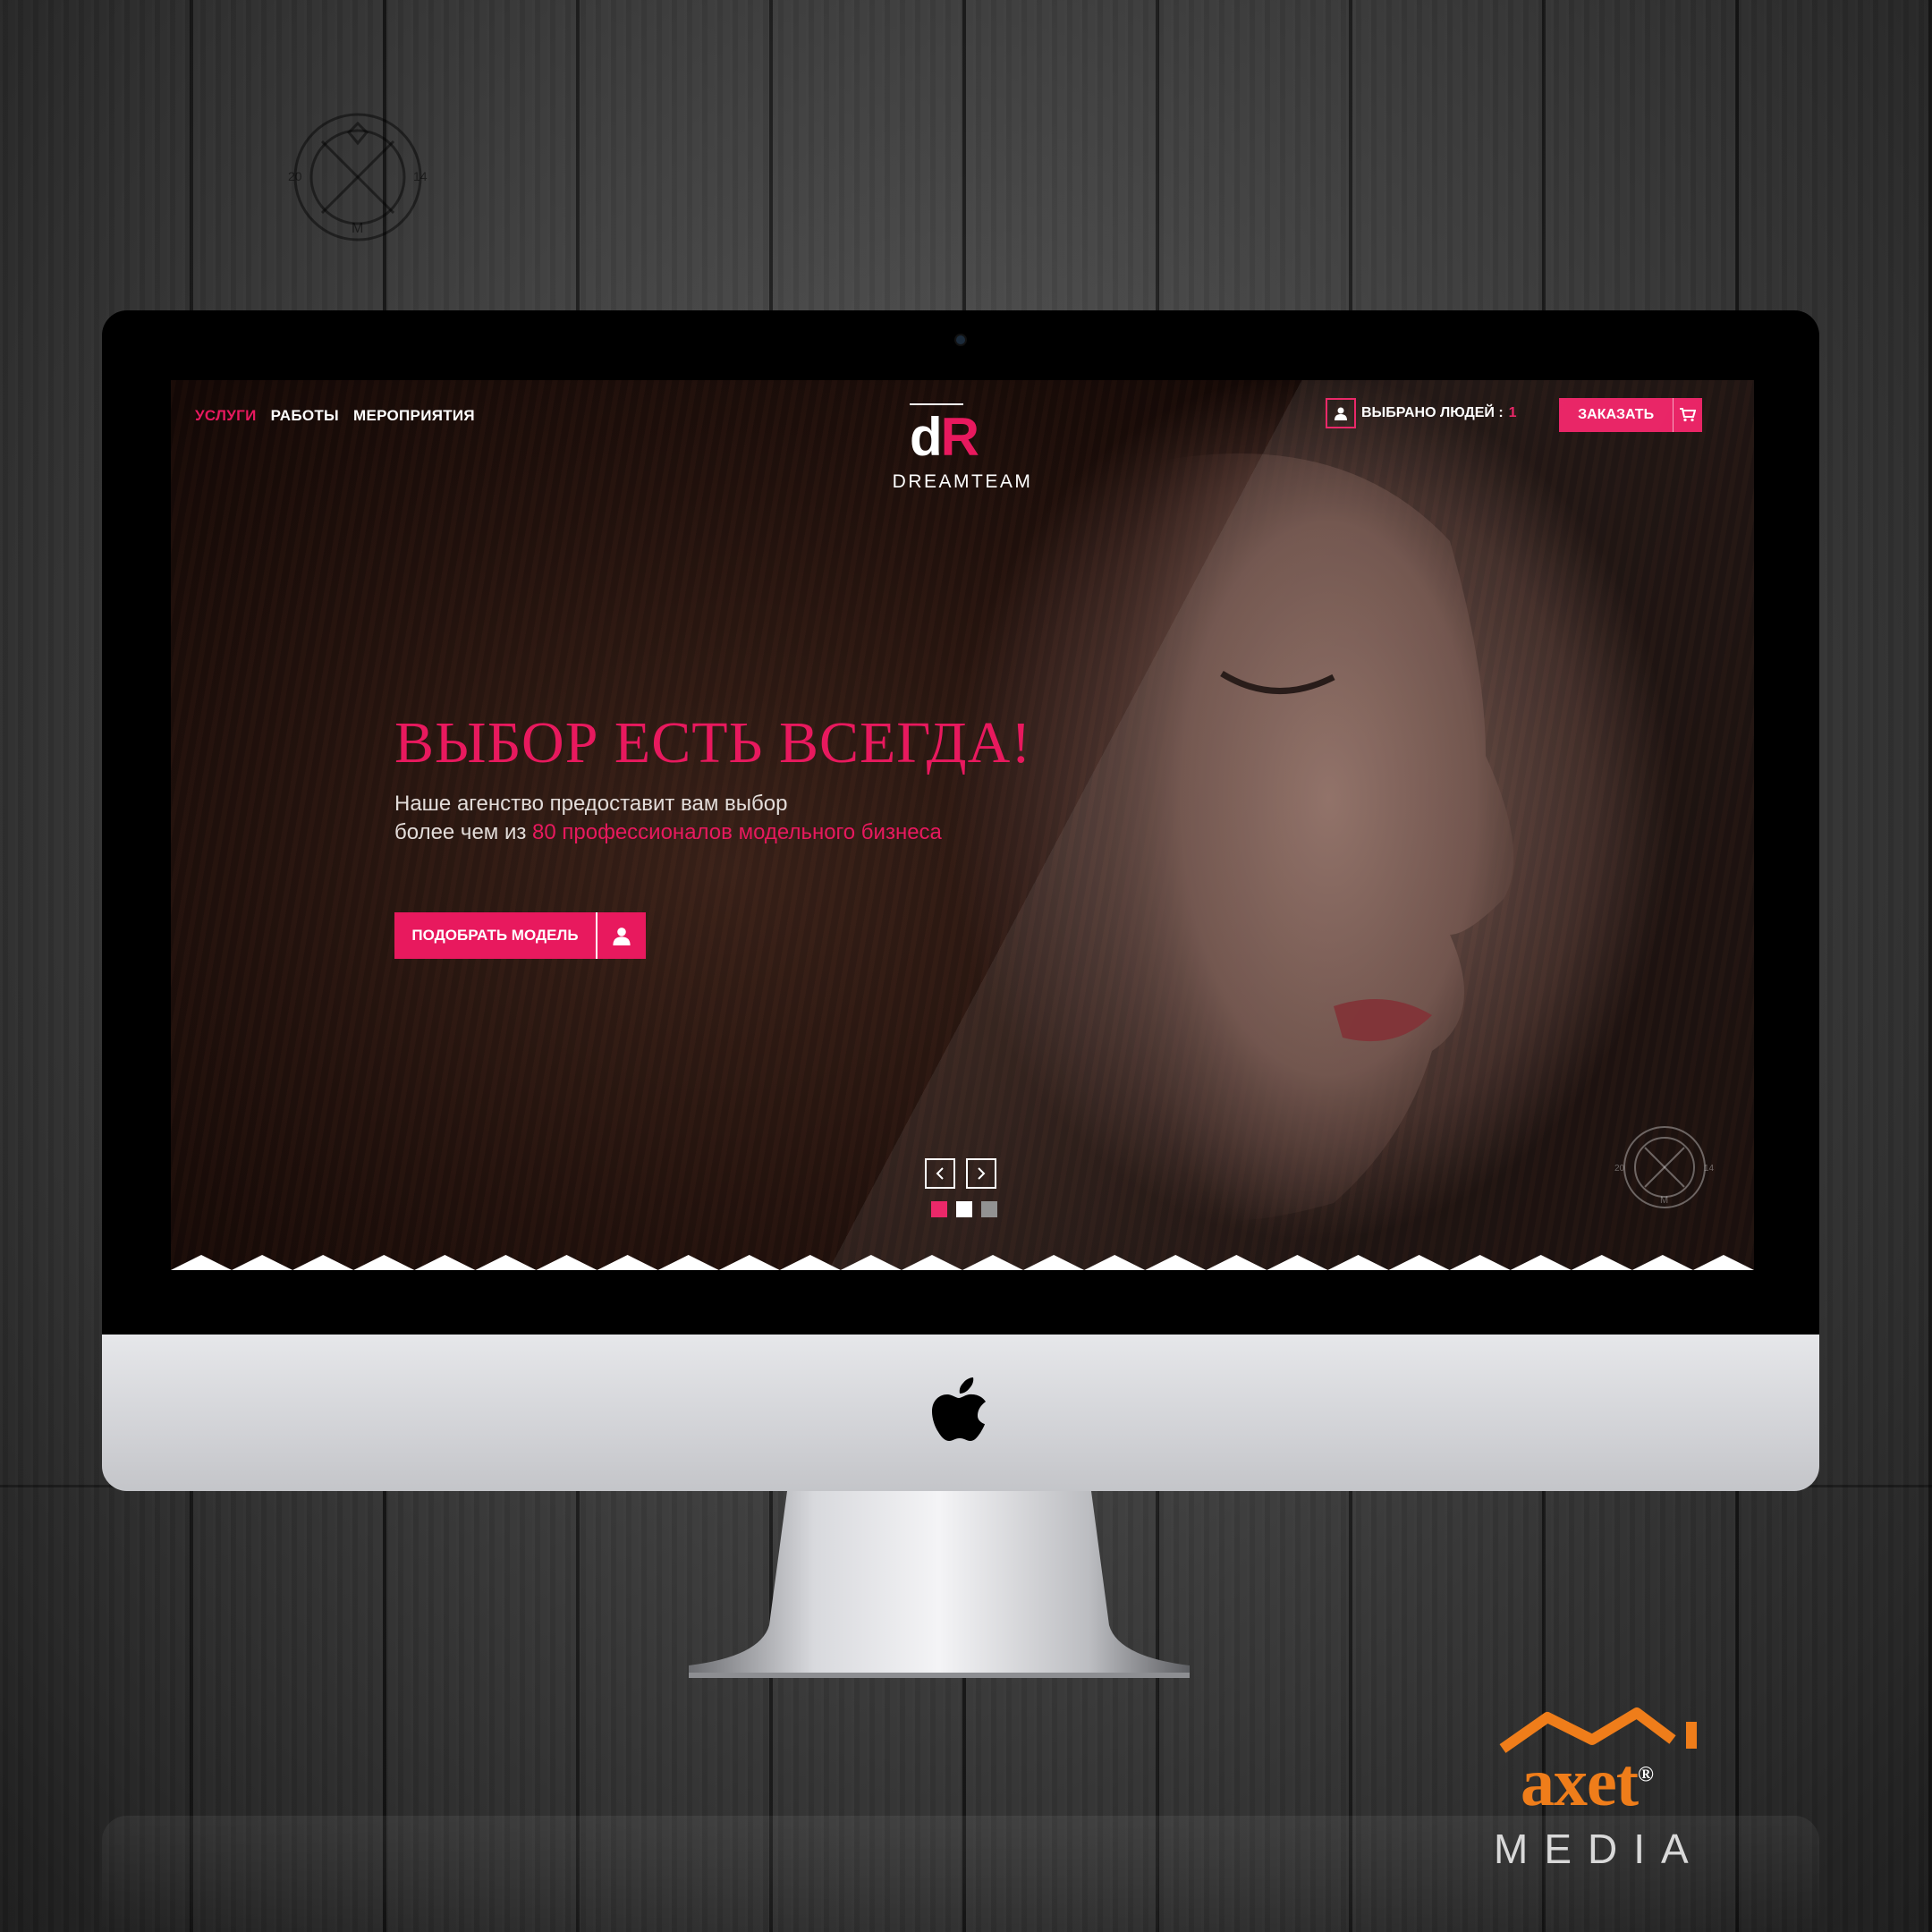 Image resolution: width=1932 pixels, height=1932 pixels. Describe the element at coordinates (305, 416) in the screenshot. I see `nav-item-works: РАБОТЫ` at that location.